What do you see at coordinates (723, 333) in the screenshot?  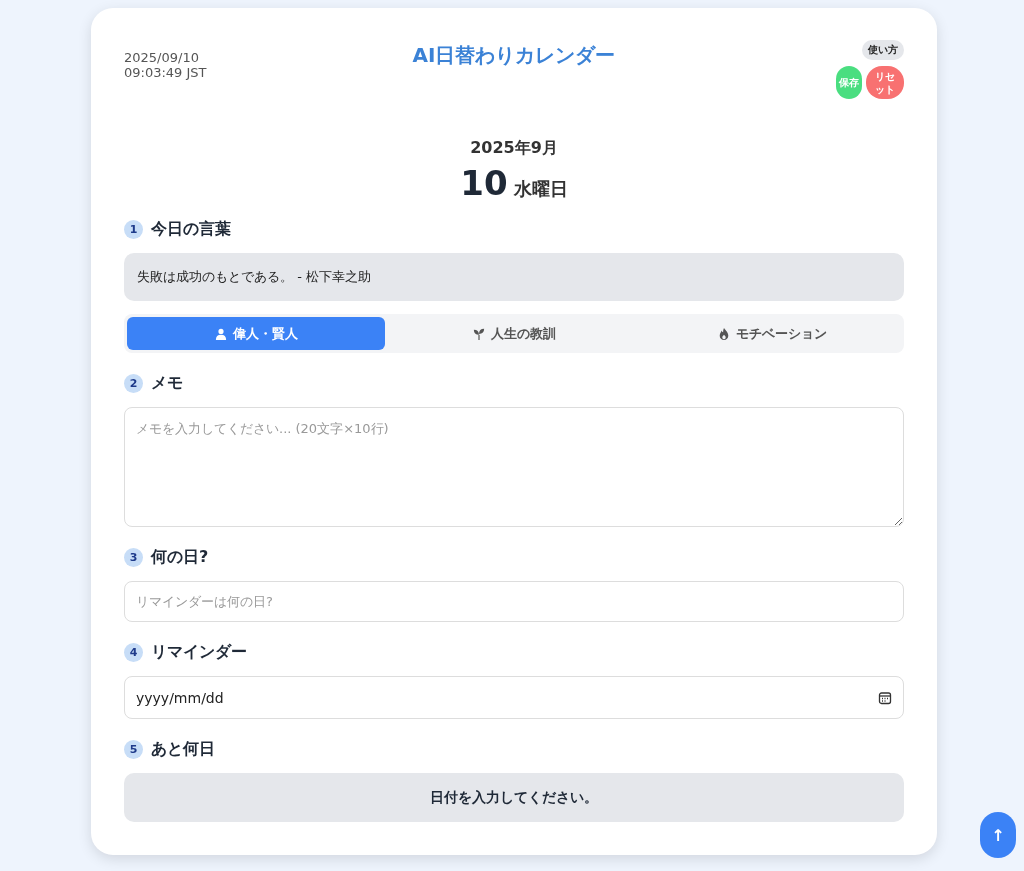 I see `flame-icon` at bounding box center [723, 333].